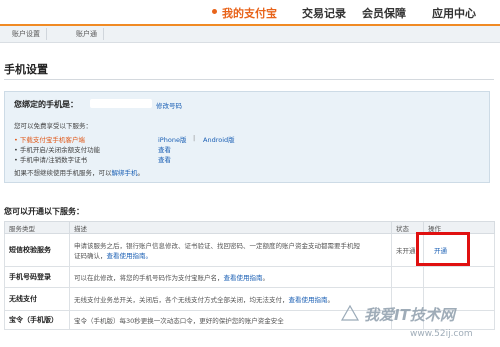  Describe the element at coordinates (87, 34) in the screenshot. I see `tab-account-connect: 账户通` at that location.